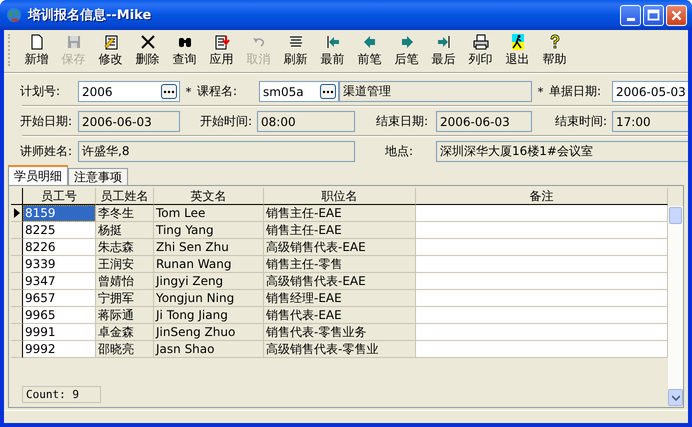 The height and width of the screenshot is (427, 692). What do you see at coordinates (443, 51) in the screenshot?
I see `toolbar-button: 最后` at bounding box center [443, 51].